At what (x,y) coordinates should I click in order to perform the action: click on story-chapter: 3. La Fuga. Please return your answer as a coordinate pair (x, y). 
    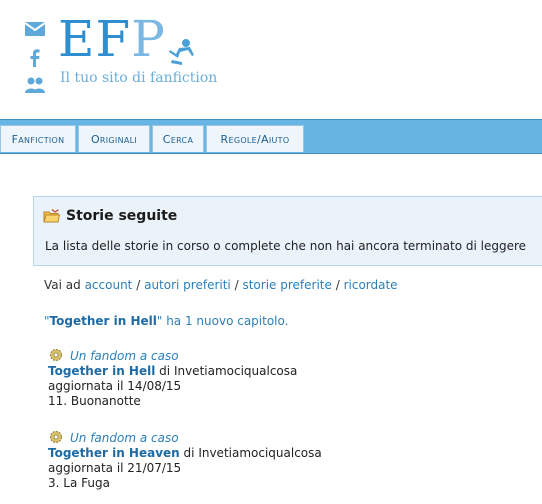
    Looking at the image, I should click on (185, 483).